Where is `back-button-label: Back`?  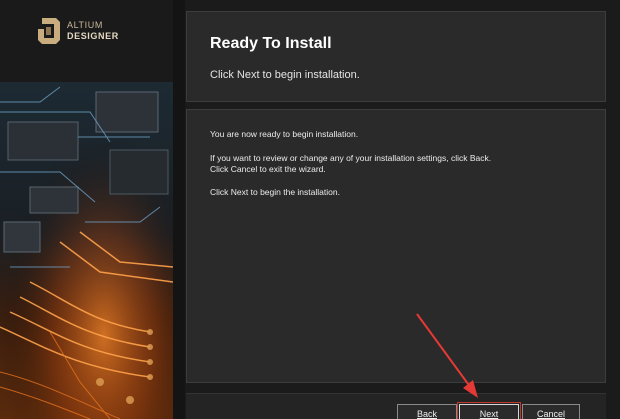
back-button-label: Back is located at coordinates (426, 414).